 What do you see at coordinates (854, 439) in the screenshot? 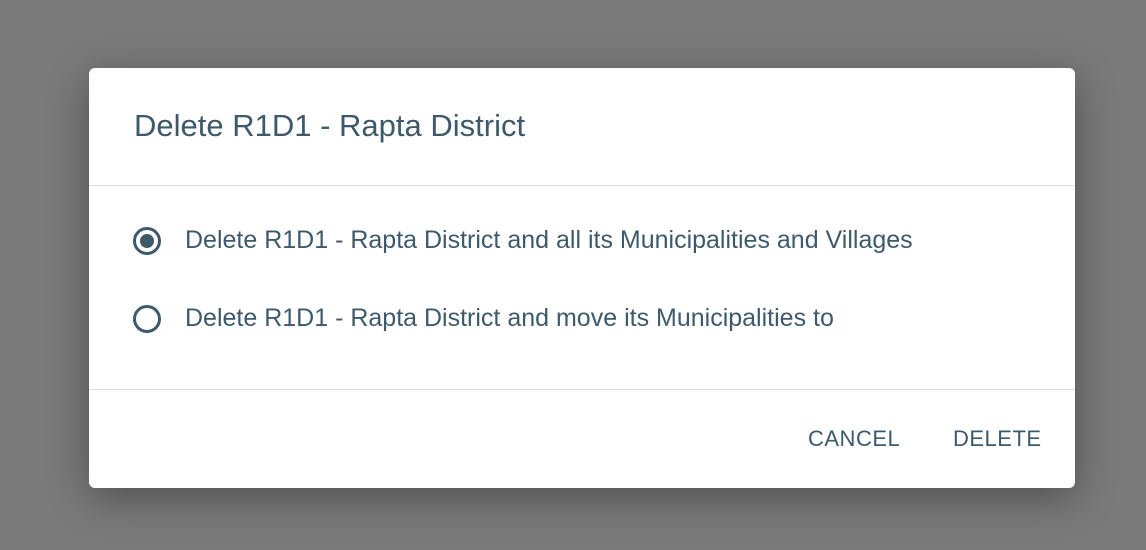
I see `cancel-button: CANCEL` at bounding box center [854, 439].